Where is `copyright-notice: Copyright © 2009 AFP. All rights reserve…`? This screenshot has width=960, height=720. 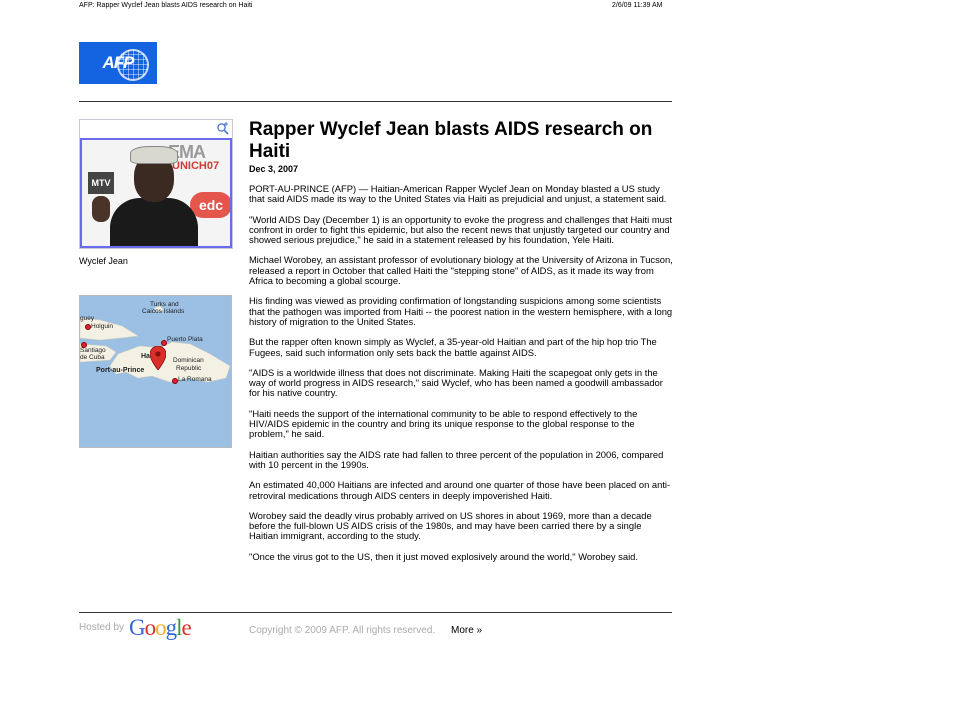 copyright-notice: Copyright © 2009 AFP. All rights reserve… is located at coordinates (342, 630).